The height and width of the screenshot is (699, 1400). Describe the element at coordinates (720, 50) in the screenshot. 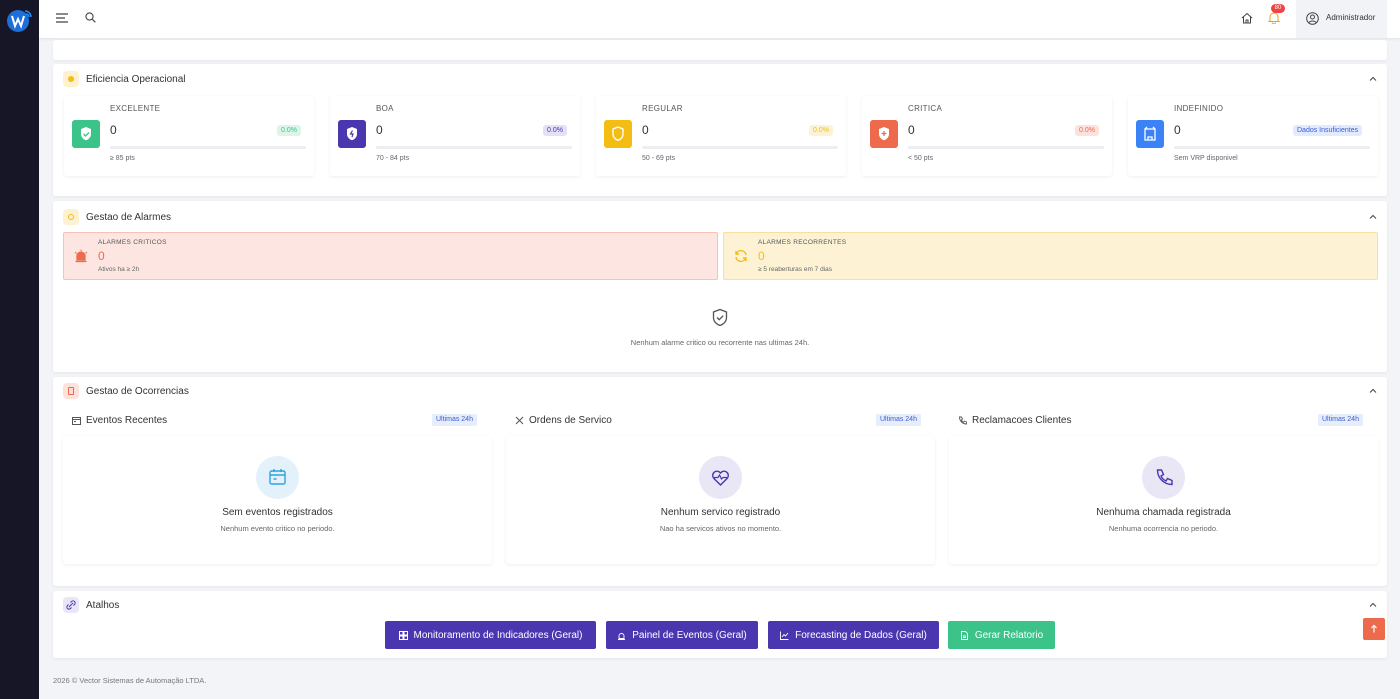

I see `top-strip` at that location.